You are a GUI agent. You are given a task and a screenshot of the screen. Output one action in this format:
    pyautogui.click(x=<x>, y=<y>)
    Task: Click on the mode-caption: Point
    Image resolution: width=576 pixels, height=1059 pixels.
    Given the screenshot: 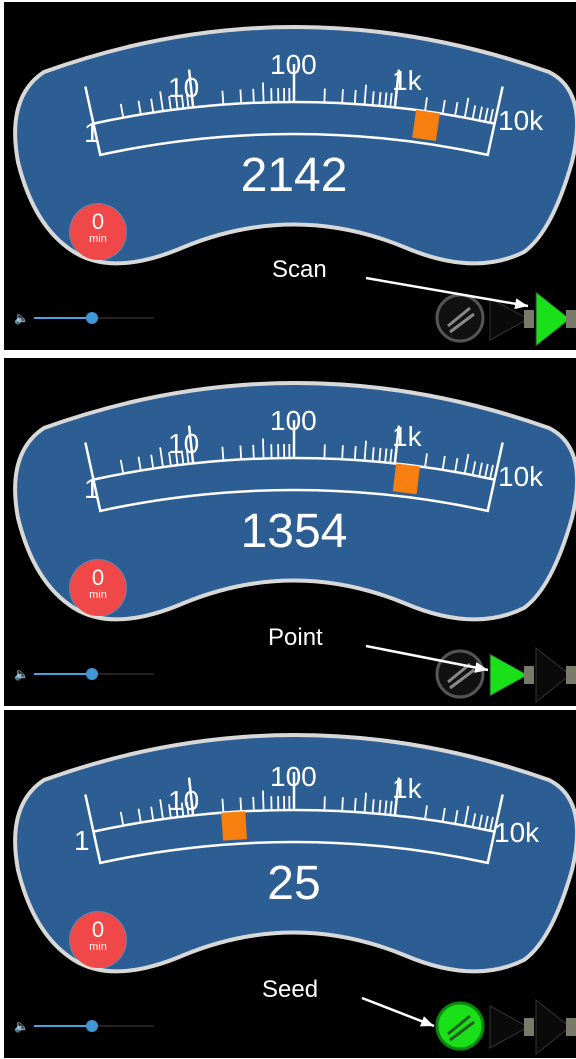 What is the action you would take?
    pyautogui.click(x=295, y=637)
    